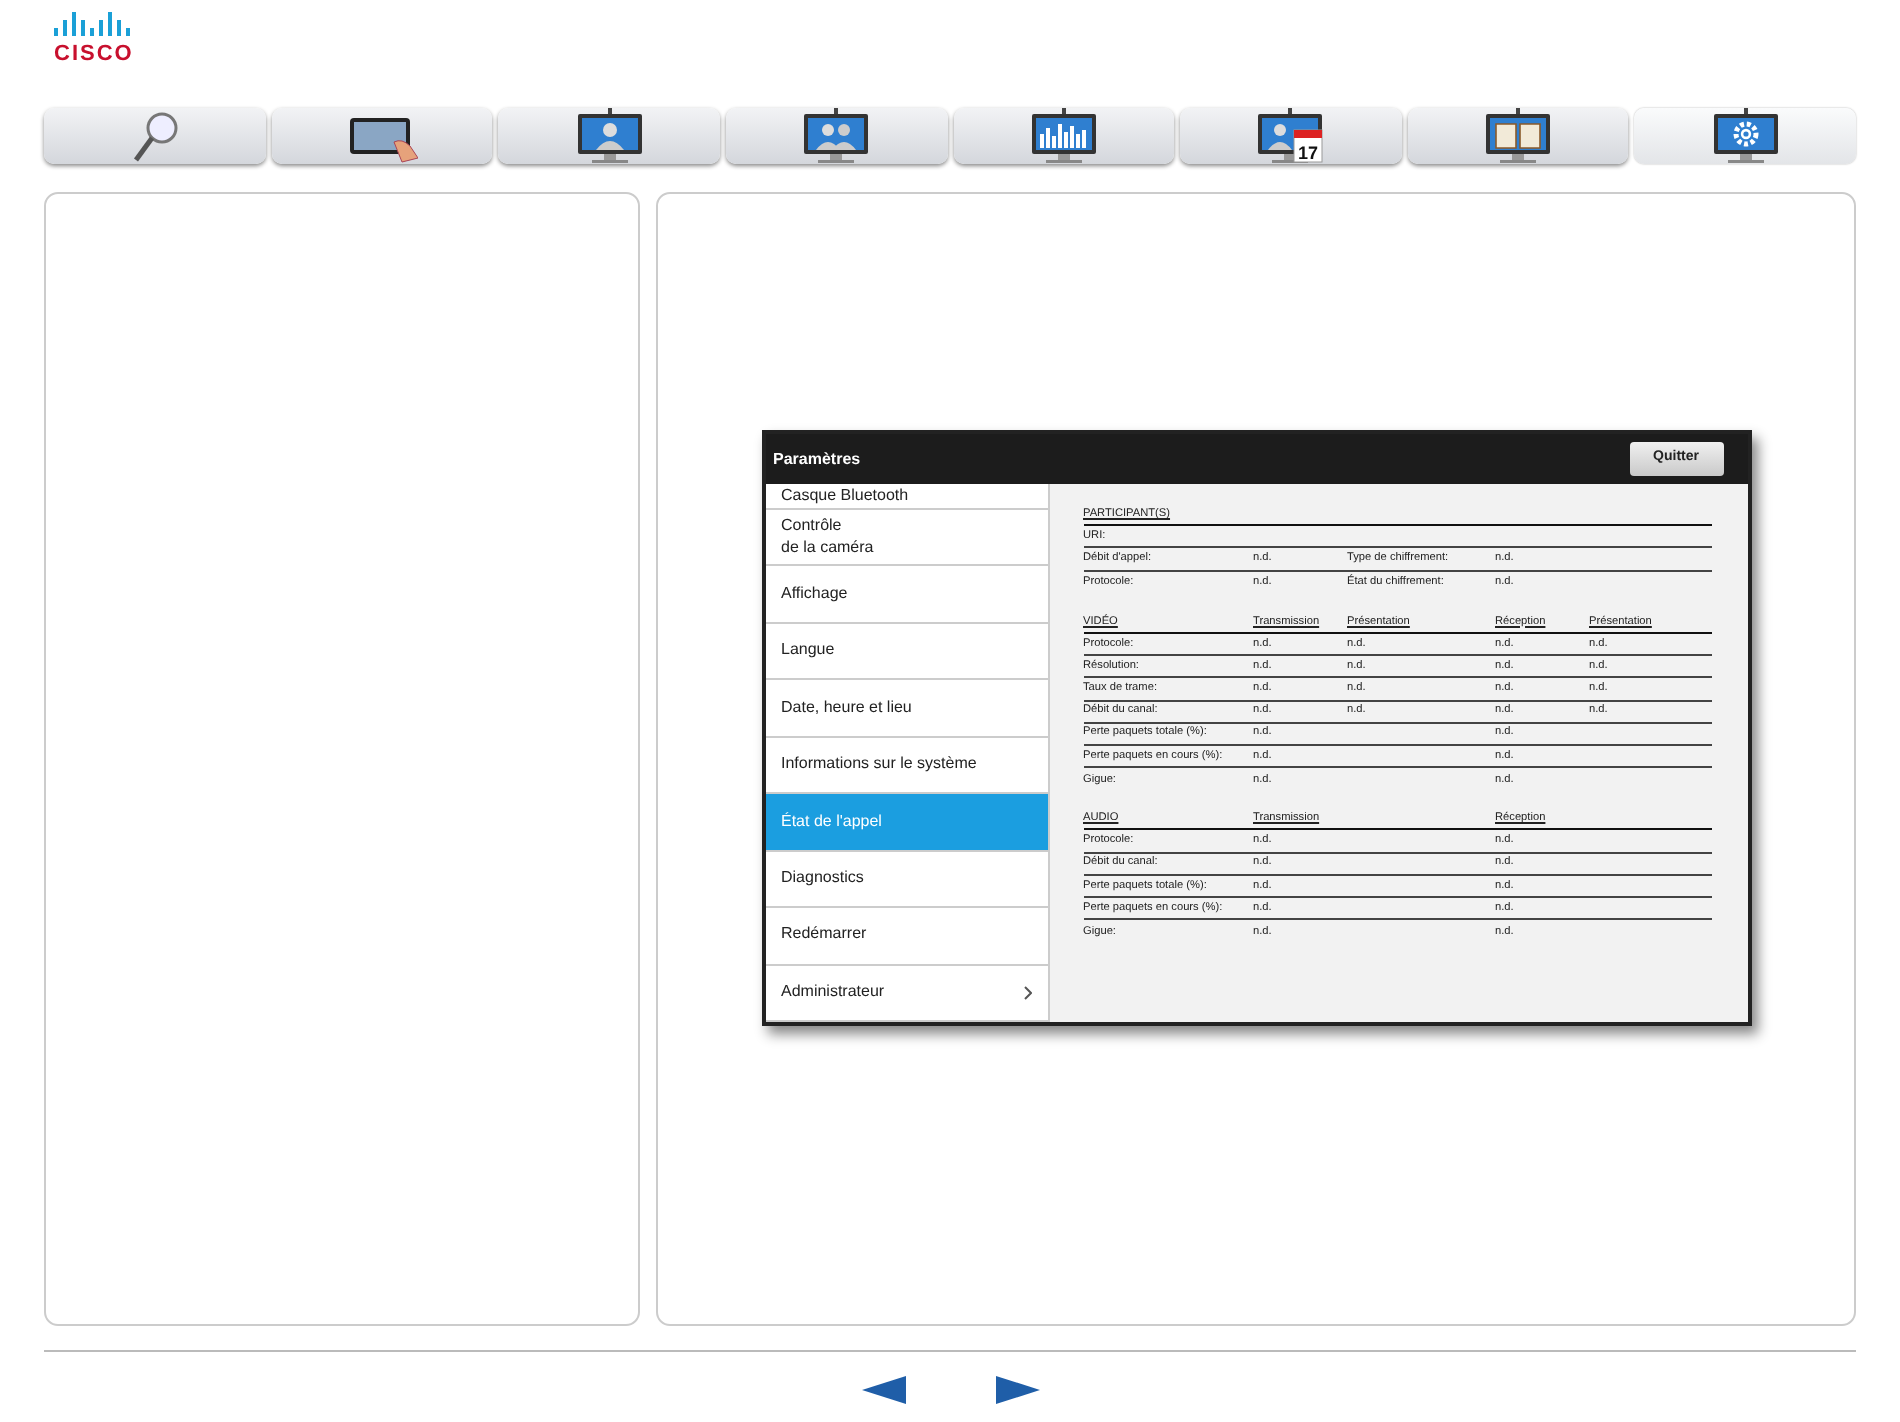  Describe the element at coordinates (906, 497) in the screenshot. I see `menu-item: Casque Bluetooth` at that location.